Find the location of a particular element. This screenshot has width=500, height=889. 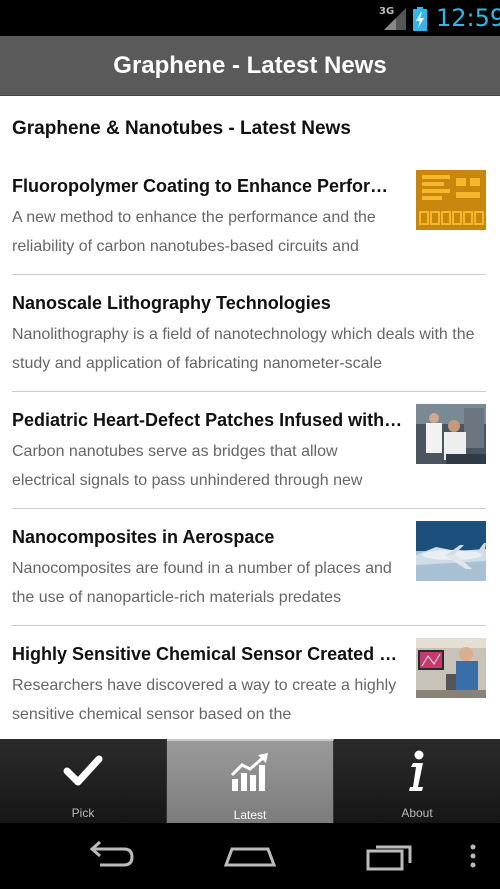

section-title: Graphene & Nanotubes - Latest News is located at coordinates (181, 128).